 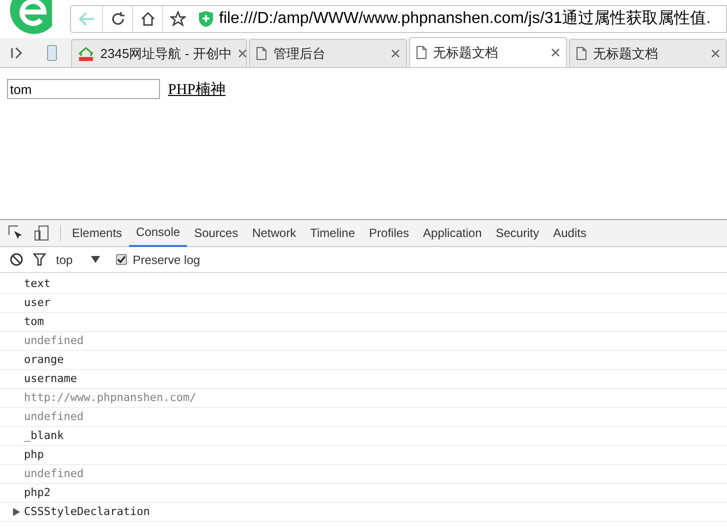 I want to click on devtools-tab: Elements, so click(x=97, y=233).